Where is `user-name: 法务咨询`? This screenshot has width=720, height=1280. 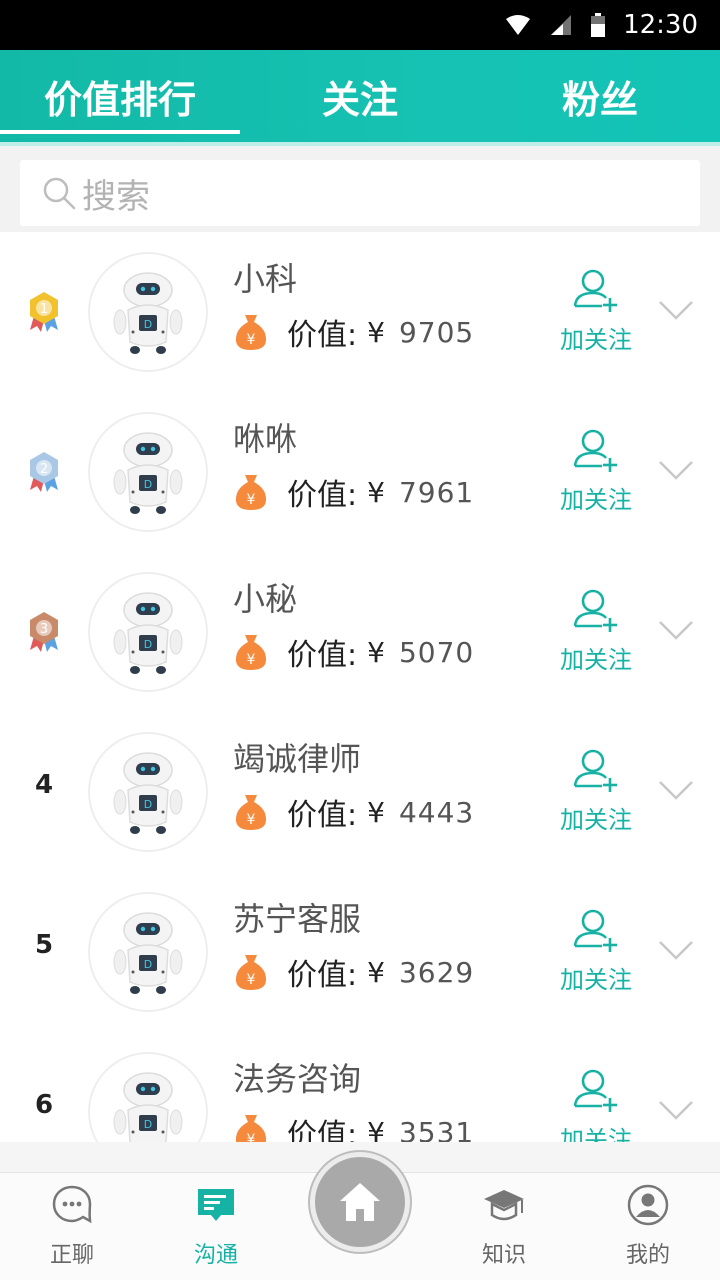 user-name: 法务咨询 is located at coordinates (297, 1077).